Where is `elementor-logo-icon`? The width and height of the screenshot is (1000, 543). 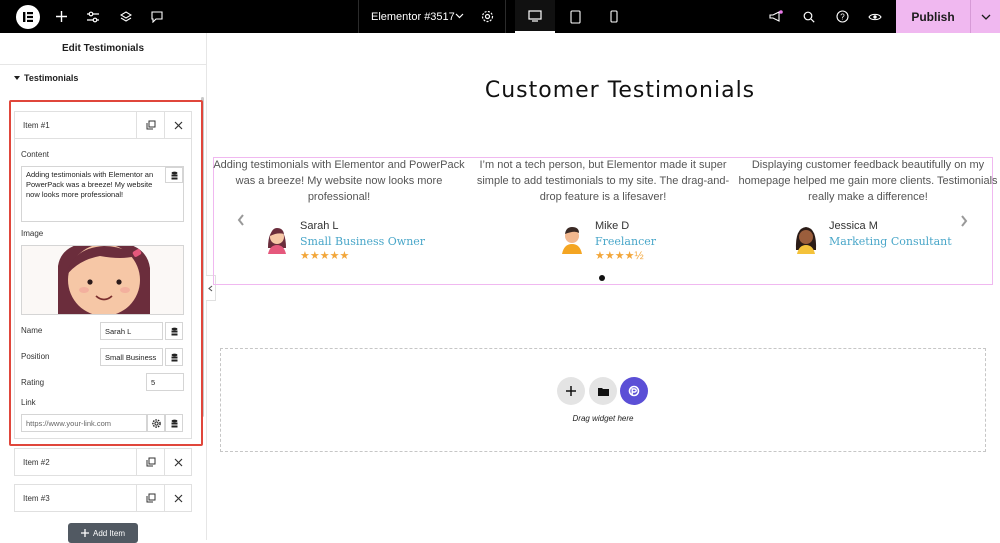
elementor-logo-icon is located at coordinates (28, 17).